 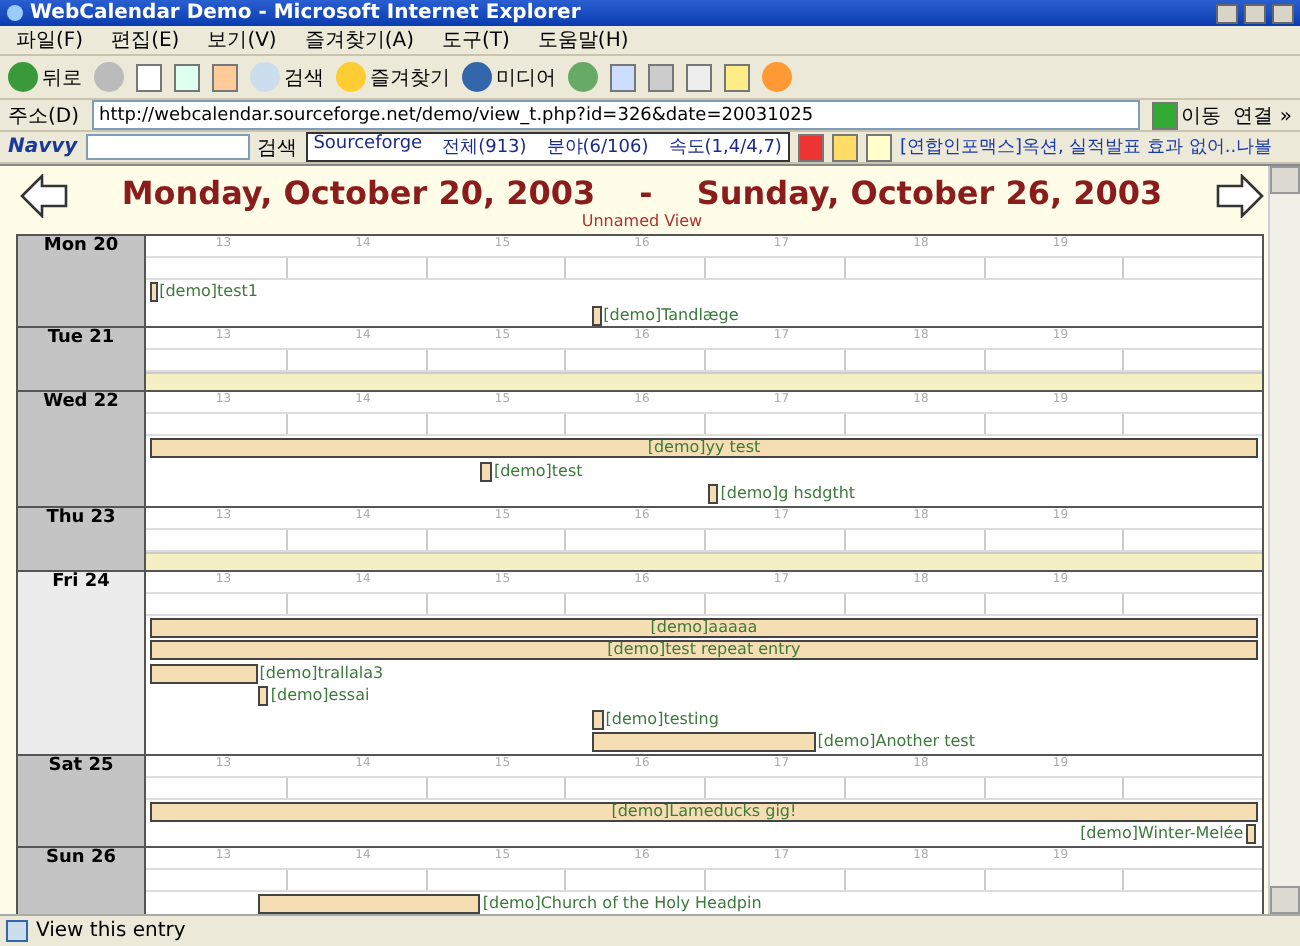 What do you see at coordinates (1284, 540) in the screenshot?
I see `scrollbar` at bounding box center [1284, 540].